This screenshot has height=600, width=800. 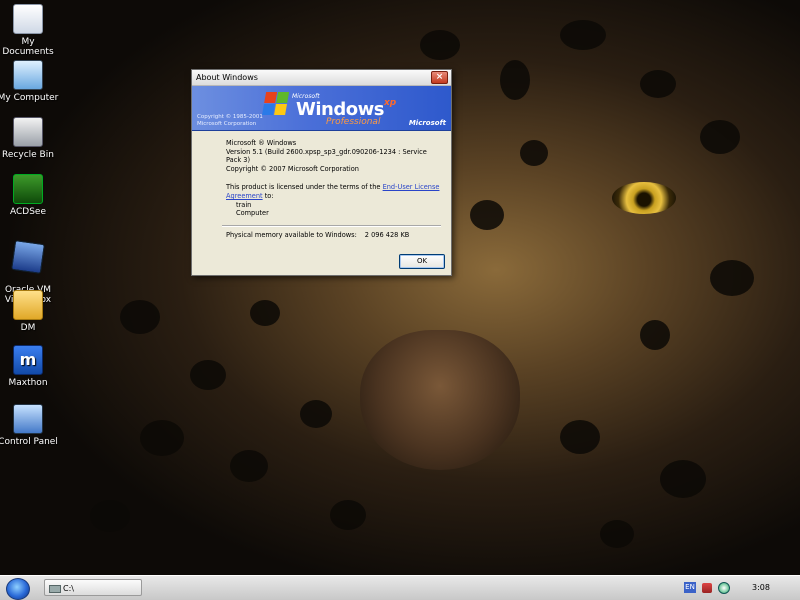 I want to click on close-icon: ×, so click(x=439, y=77).